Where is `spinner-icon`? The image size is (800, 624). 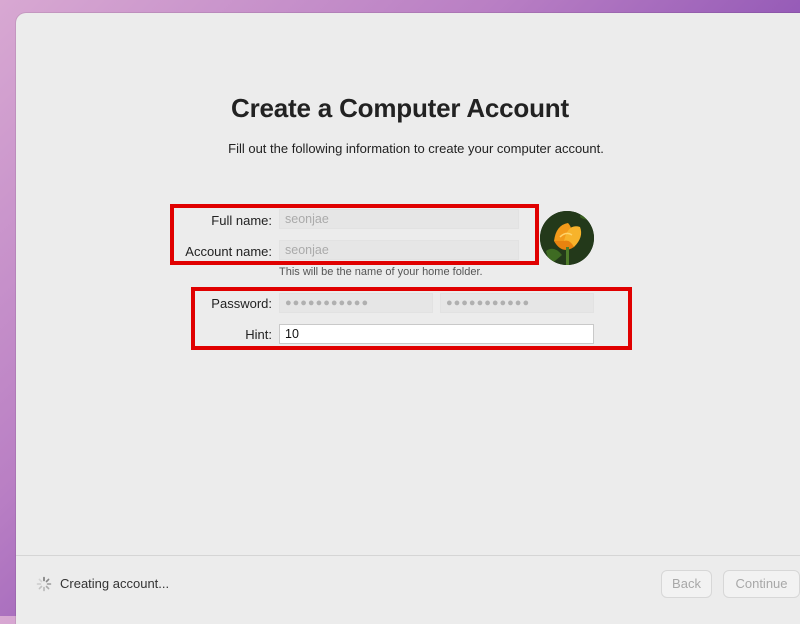
spinner-icon is located at coordinates (44, 584).